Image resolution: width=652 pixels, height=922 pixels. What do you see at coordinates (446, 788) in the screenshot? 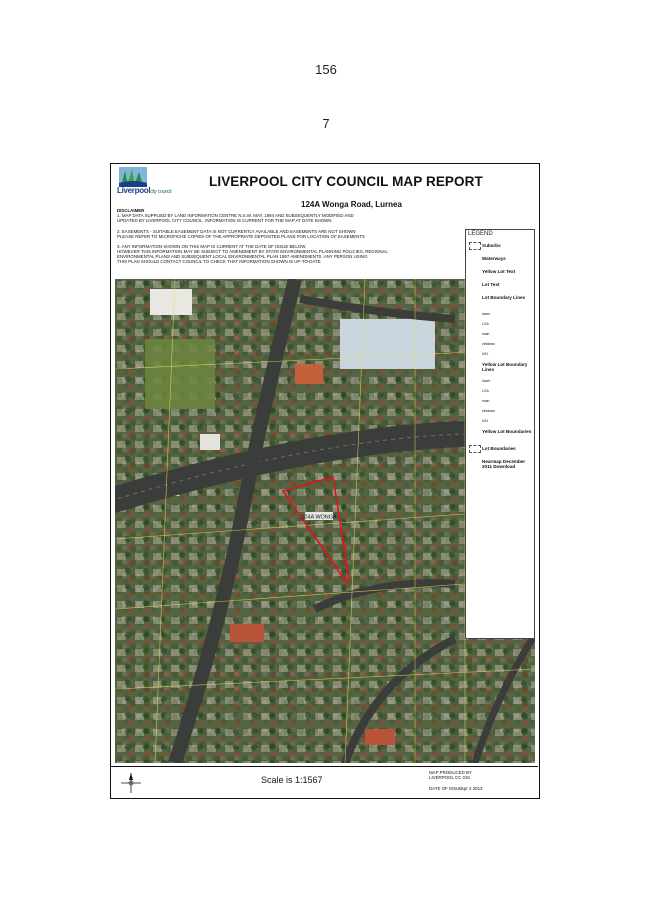
I see `issue-date-label: DATE OF ISSUE:` at bounding box center [446, 788].